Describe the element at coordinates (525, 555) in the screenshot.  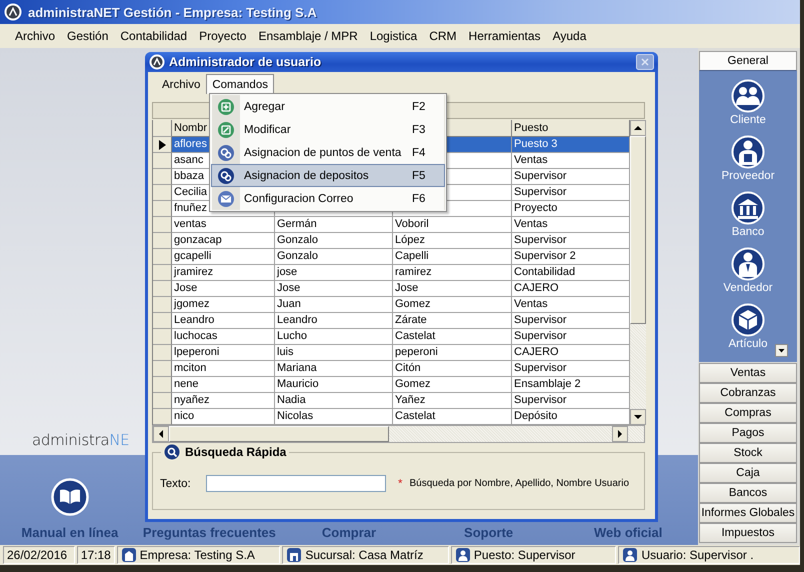
I see `status-text: Puesto: Supervisor` at that location.